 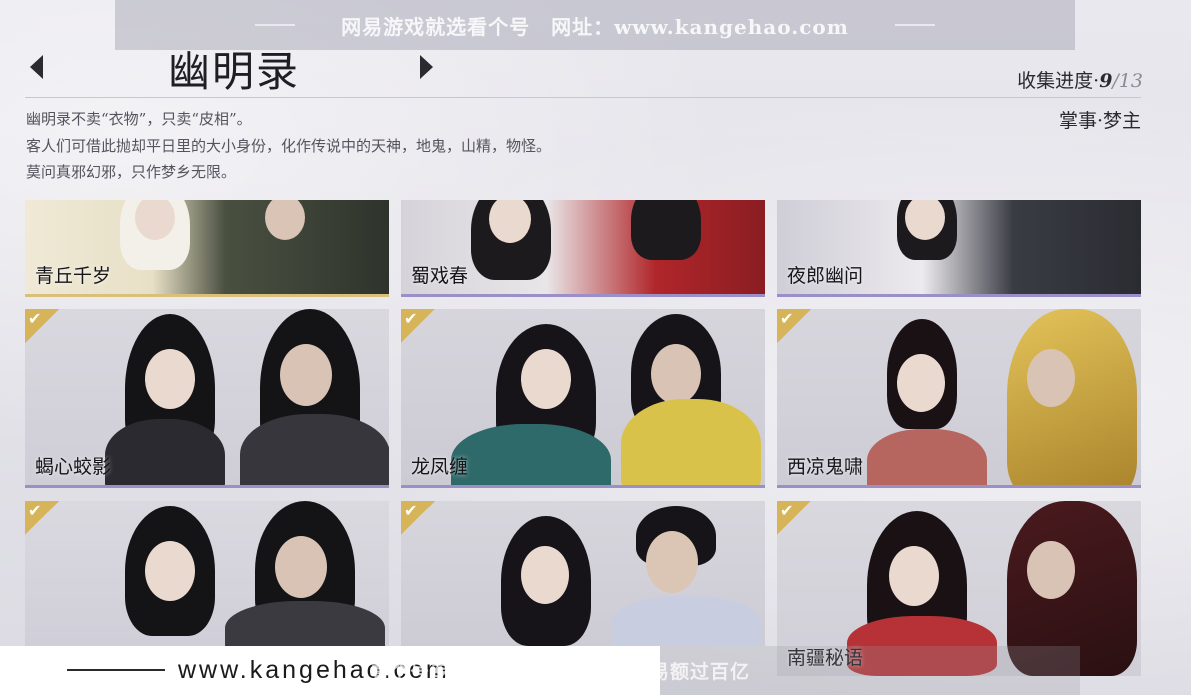 I want to click on outfit-name: 龙凤缠, so click(x=440, y=467).